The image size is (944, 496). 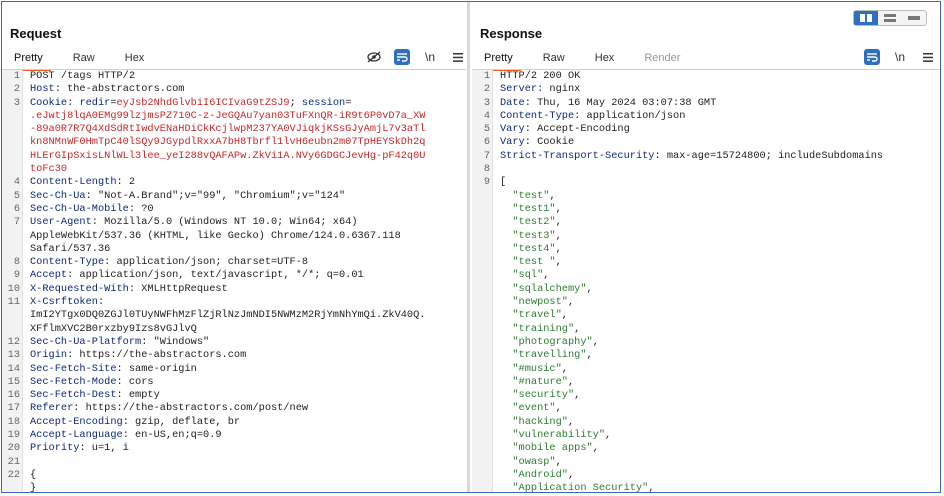 I want to click on line-number: 17, so click(x=13, y=408).